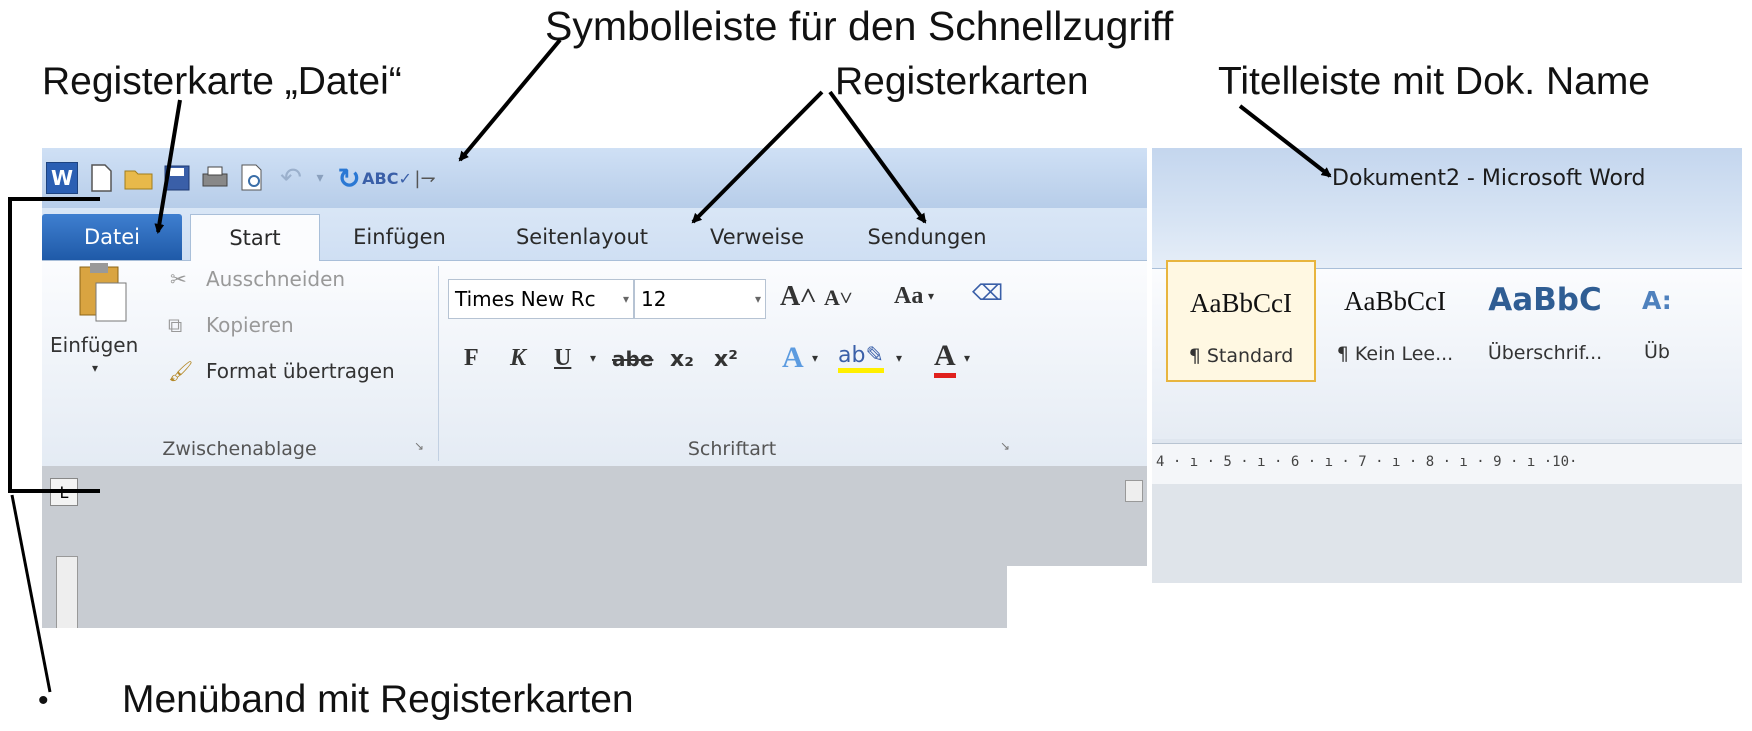  Describe the element at coordinates (700, 299) in the screenshot. I see `font-size-combo: 12 ▾` at that location.